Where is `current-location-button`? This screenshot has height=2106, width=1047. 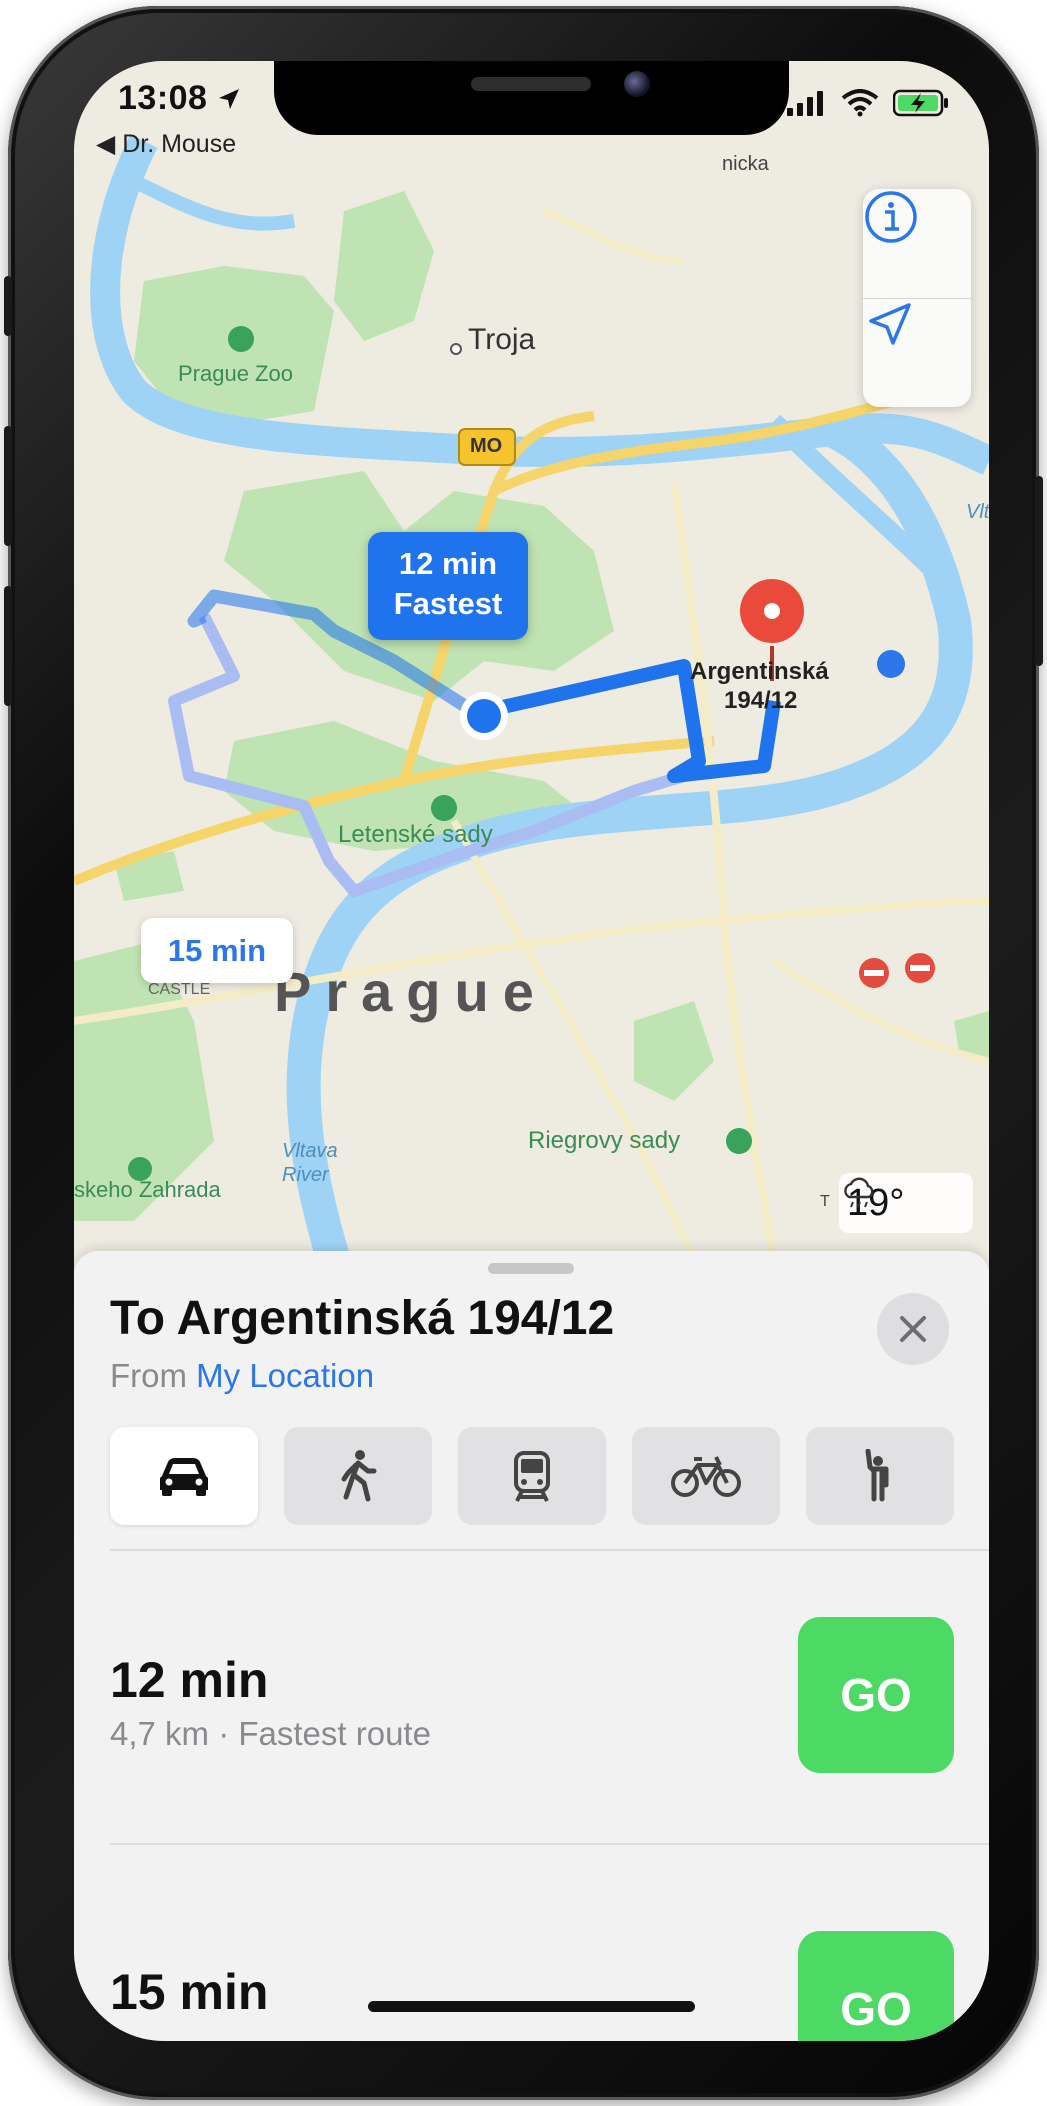
current-location-button is located at coordinates (917, 353).